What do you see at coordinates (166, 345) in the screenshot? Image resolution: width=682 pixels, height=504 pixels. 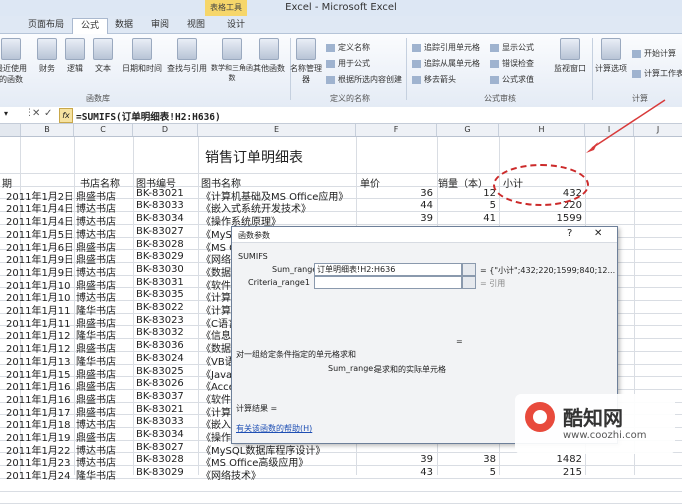 I see `code-cell: BK-83036` at bounding box center [166, 345].